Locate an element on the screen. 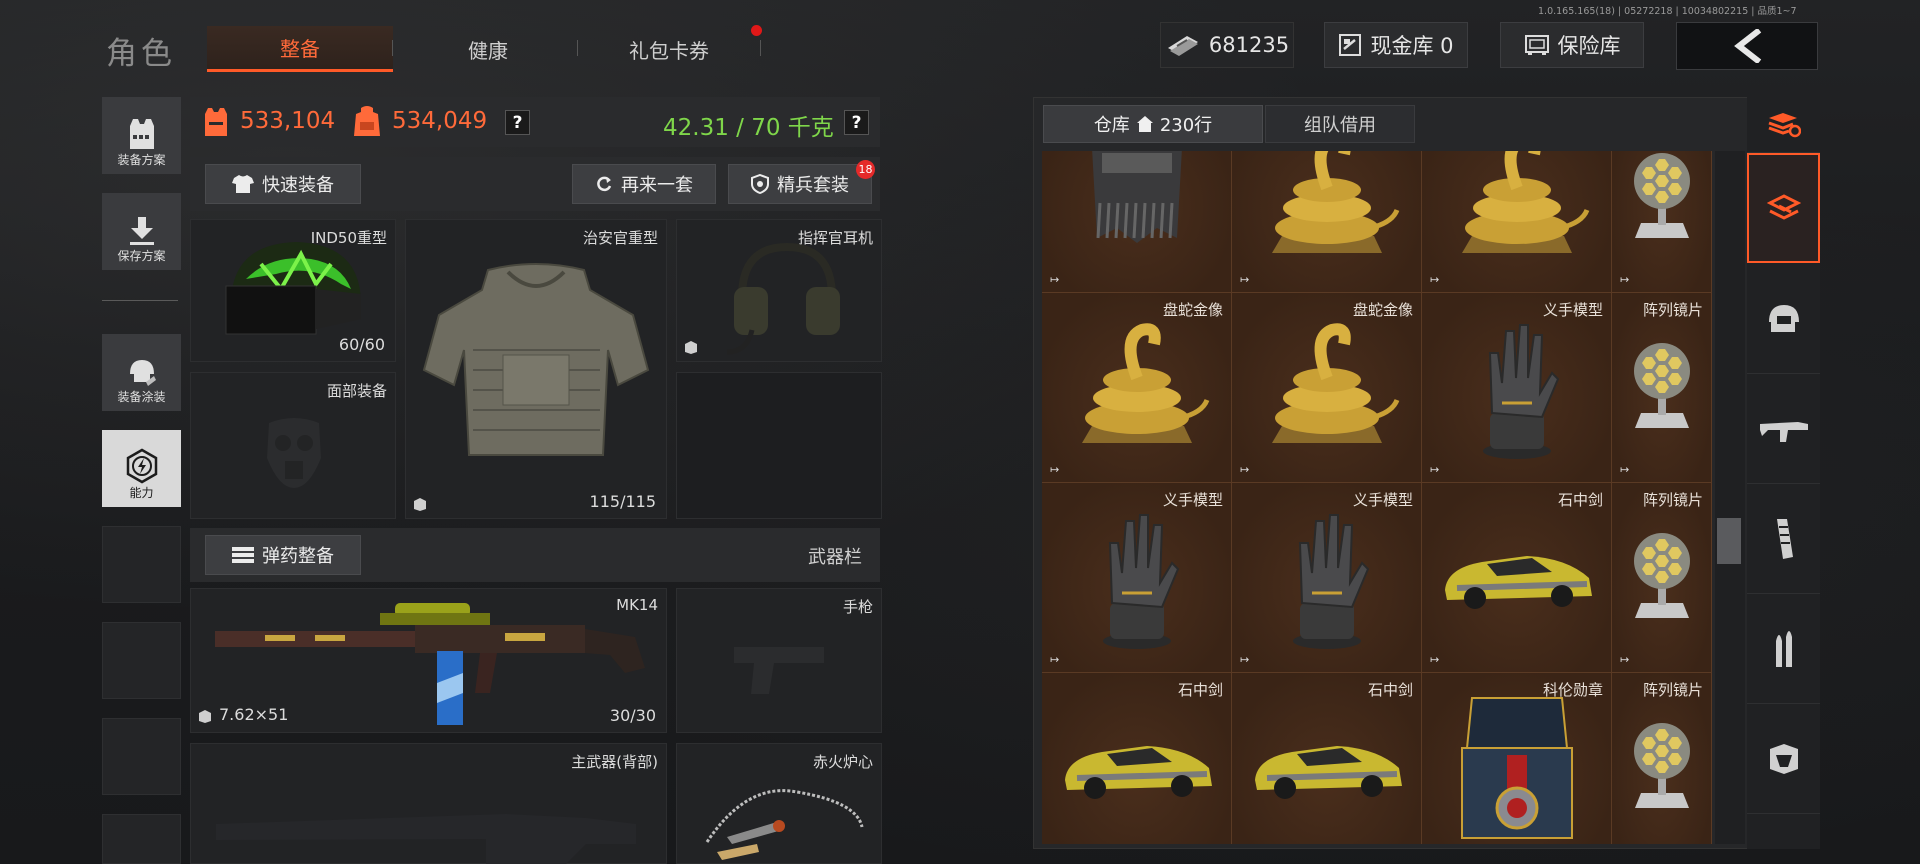 Image resolution: width=1920 pixels, height=864 pixels. vest-plan-icon is located at coordinates (141, 134).